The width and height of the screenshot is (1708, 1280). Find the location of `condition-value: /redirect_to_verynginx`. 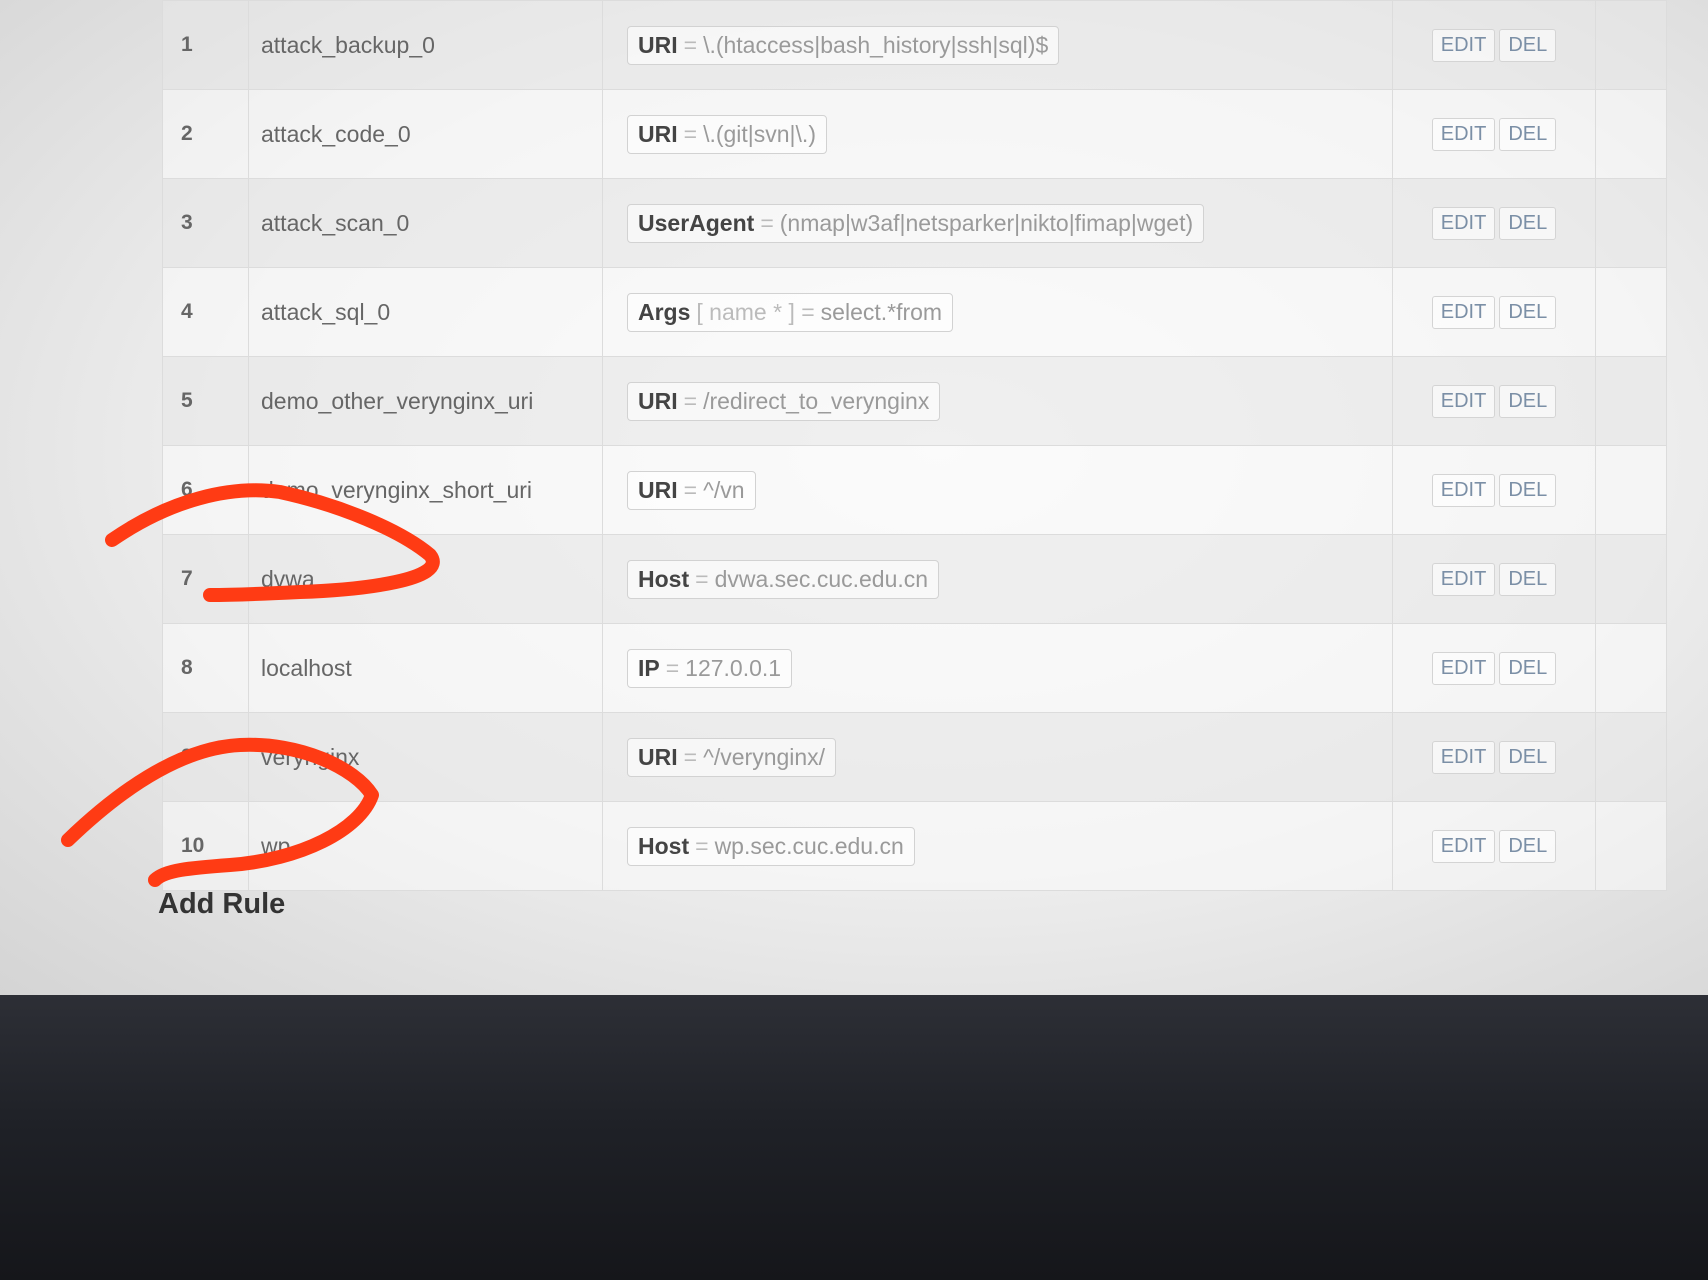

condition-value: /redirect_to_verynginx is located at coordinates (816, 400).